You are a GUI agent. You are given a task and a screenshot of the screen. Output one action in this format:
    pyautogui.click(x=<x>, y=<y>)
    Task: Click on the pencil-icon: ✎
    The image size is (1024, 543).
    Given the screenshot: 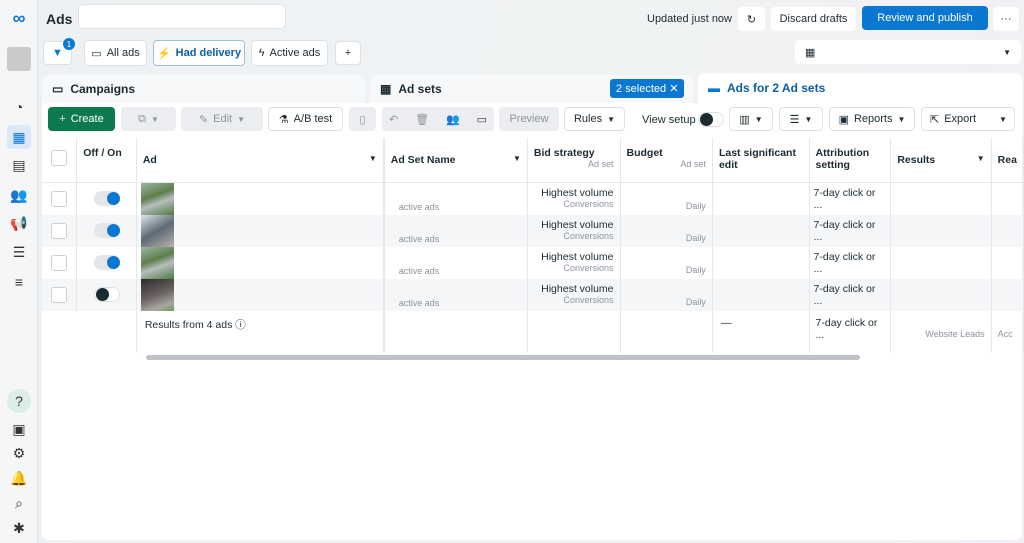 What is the action you would take?
    pyautogui.click(x=203, y=119)
    